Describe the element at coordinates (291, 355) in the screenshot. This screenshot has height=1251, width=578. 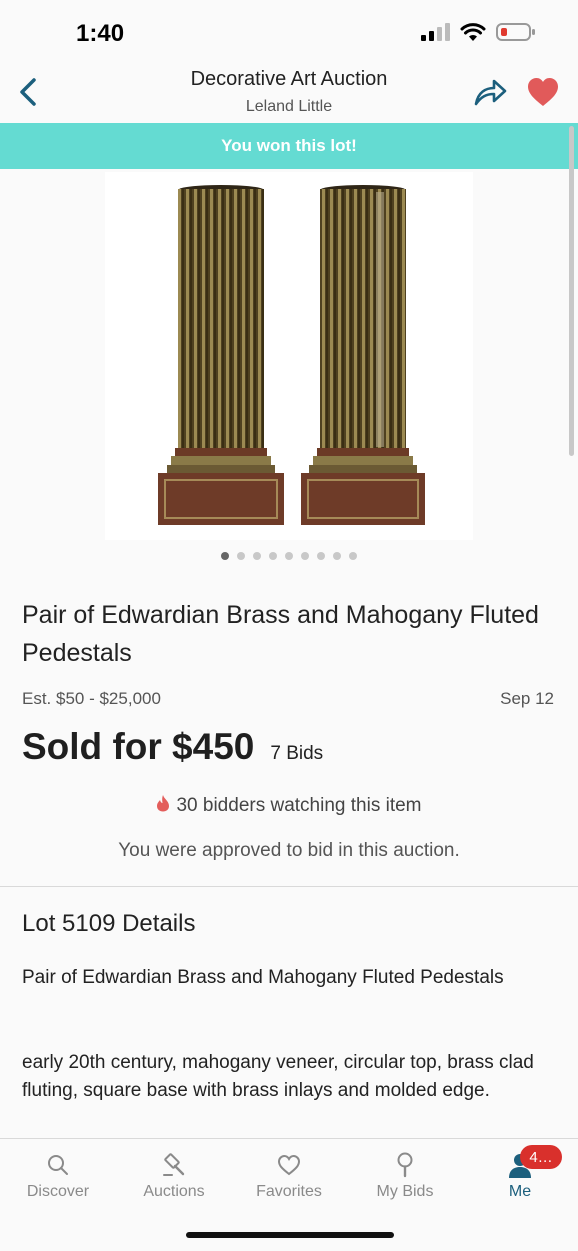
I see `pedestals-image` at that location.